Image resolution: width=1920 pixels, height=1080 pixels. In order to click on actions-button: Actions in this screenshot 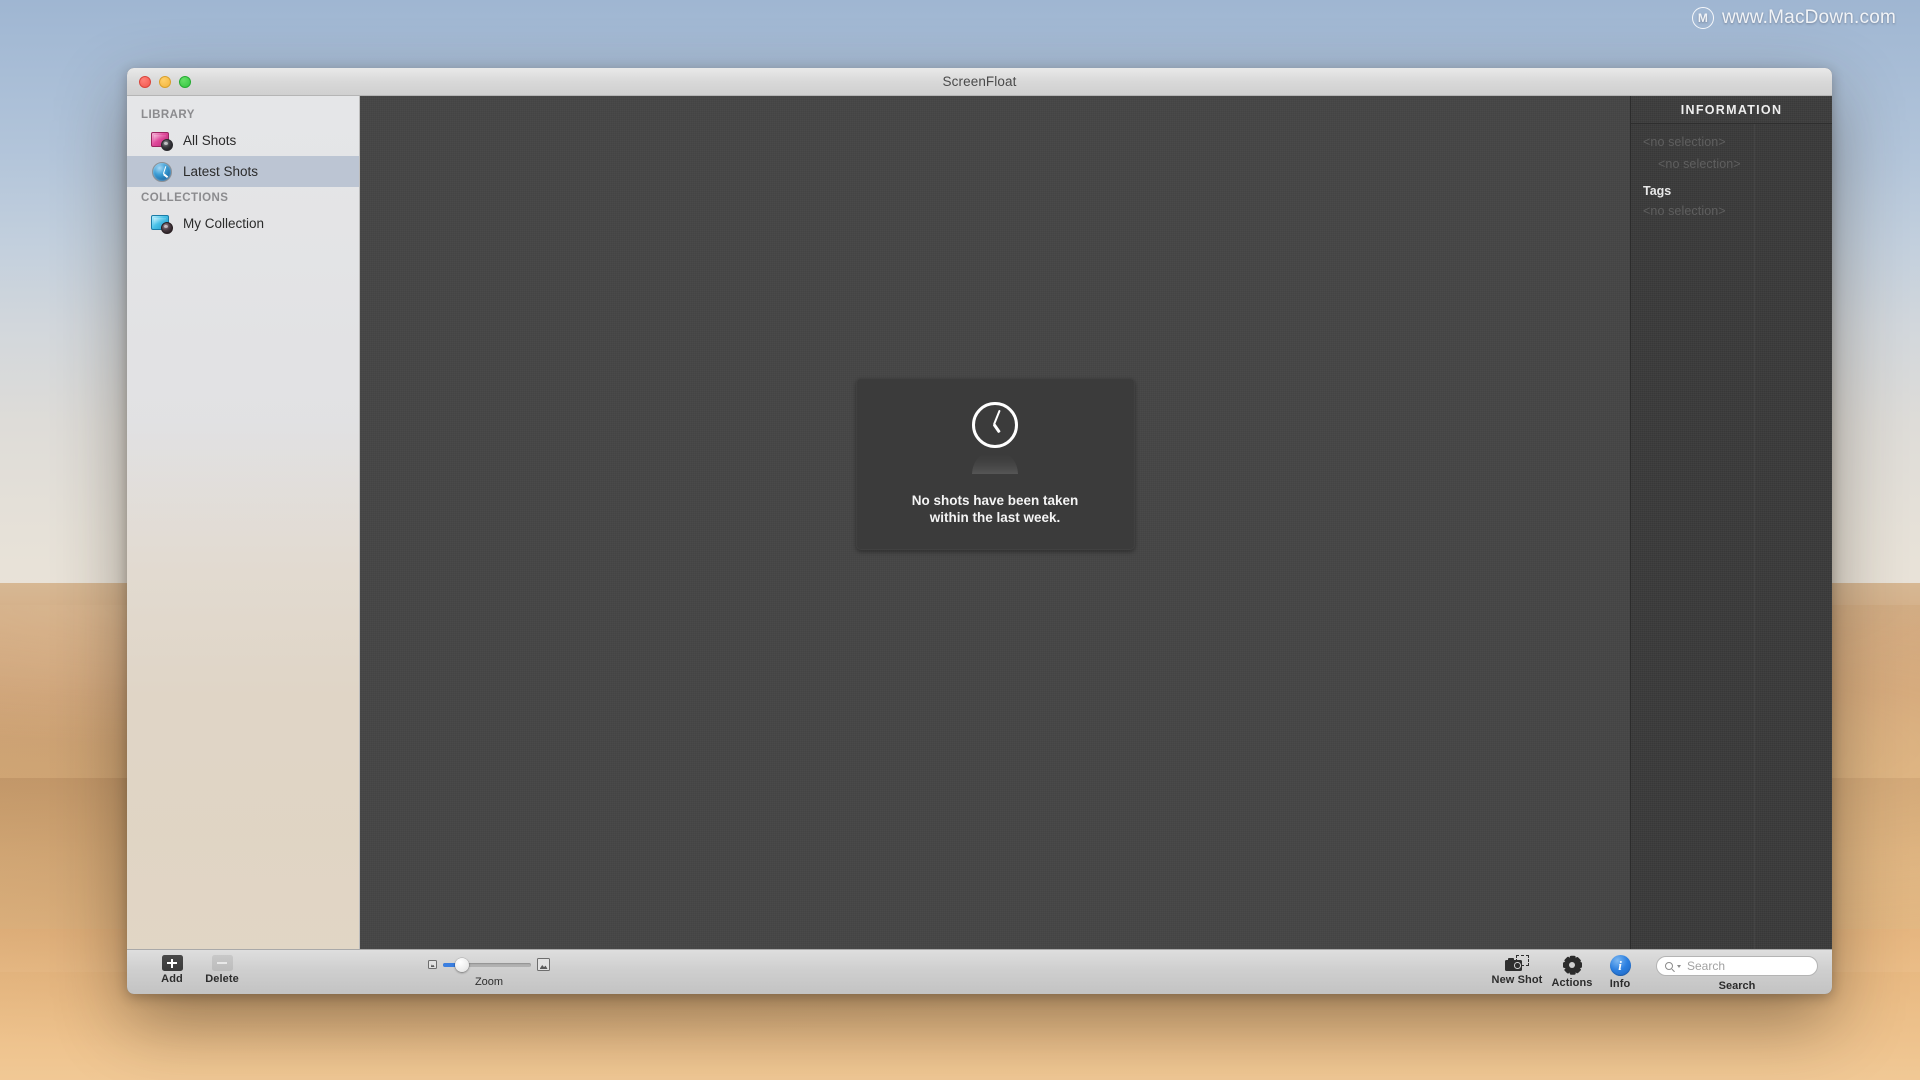, I will do `click(1572, 969)`.